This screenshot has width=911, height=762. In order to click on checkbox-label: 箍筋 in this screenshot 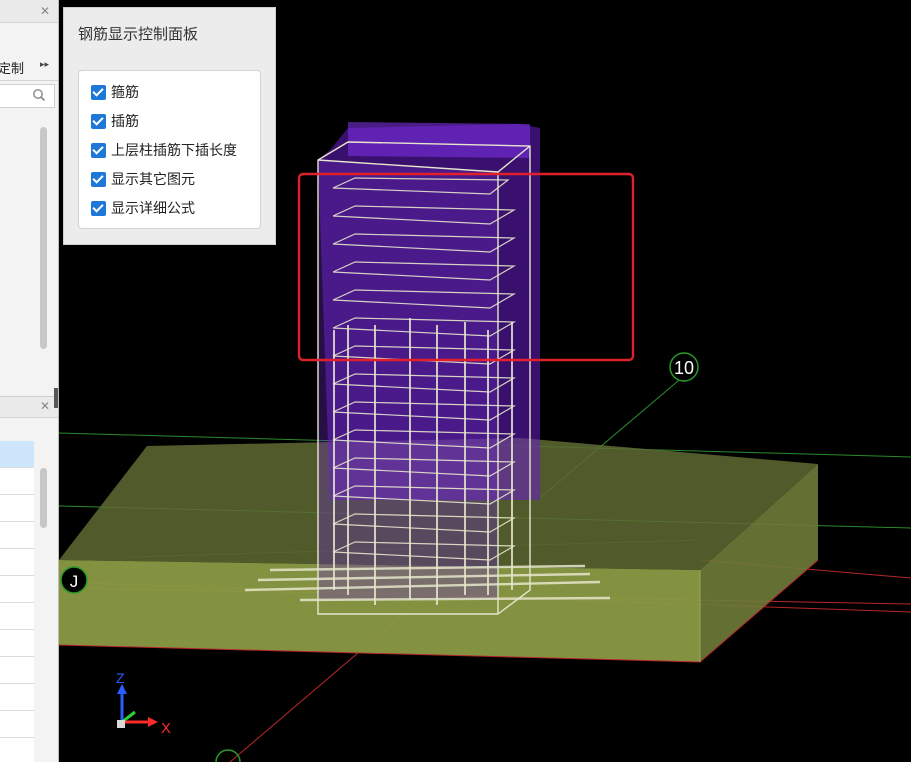, I will do `click(125, 93)`.